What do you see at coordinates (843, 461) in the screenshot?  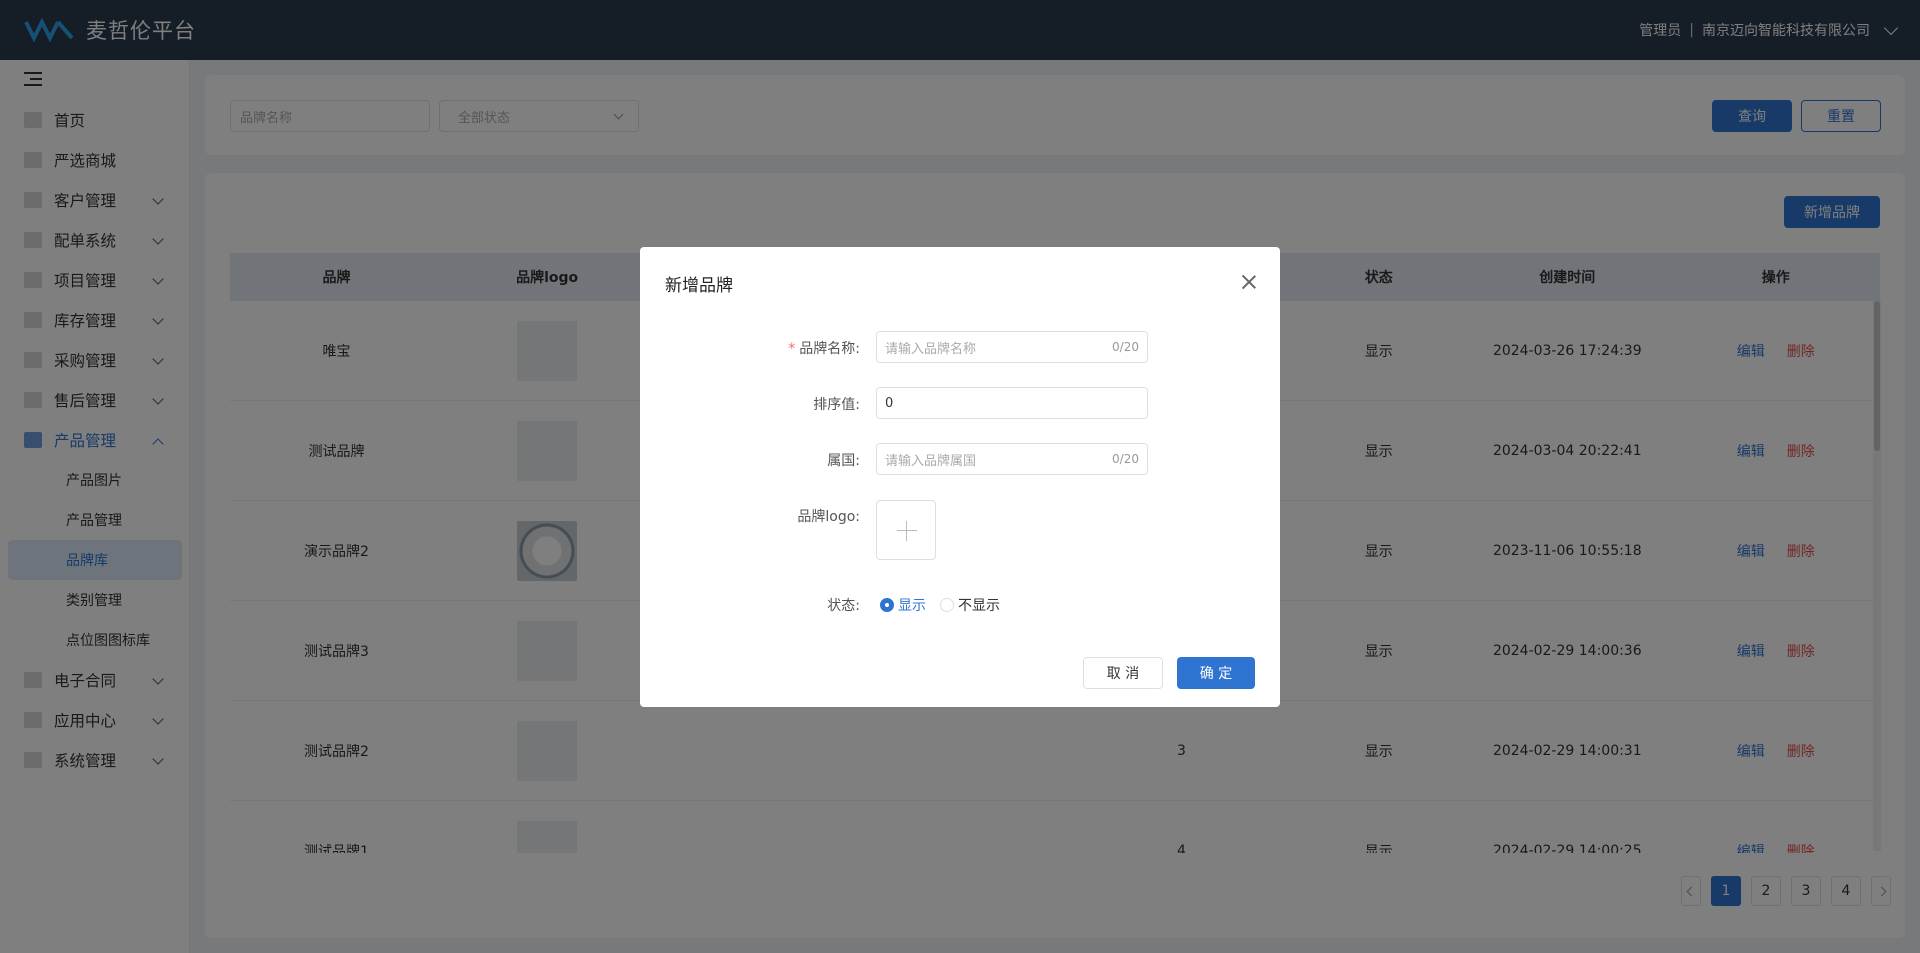 I see `country-label: 属国:` at bounding box center [843, 461].